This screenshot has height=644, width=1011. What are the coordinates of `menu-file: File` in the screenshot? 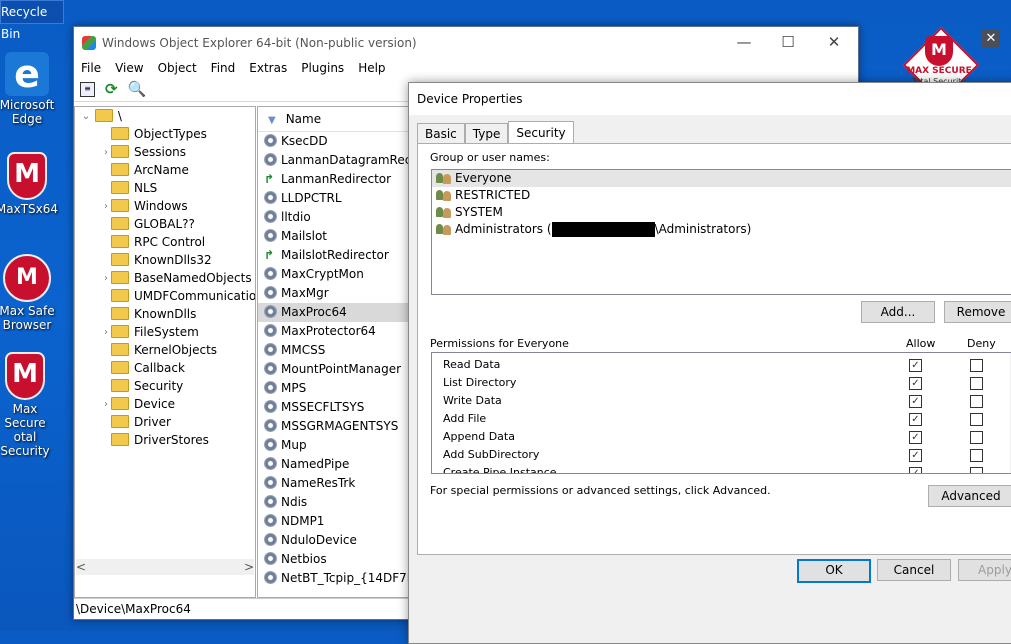 It's located at (91, 68).